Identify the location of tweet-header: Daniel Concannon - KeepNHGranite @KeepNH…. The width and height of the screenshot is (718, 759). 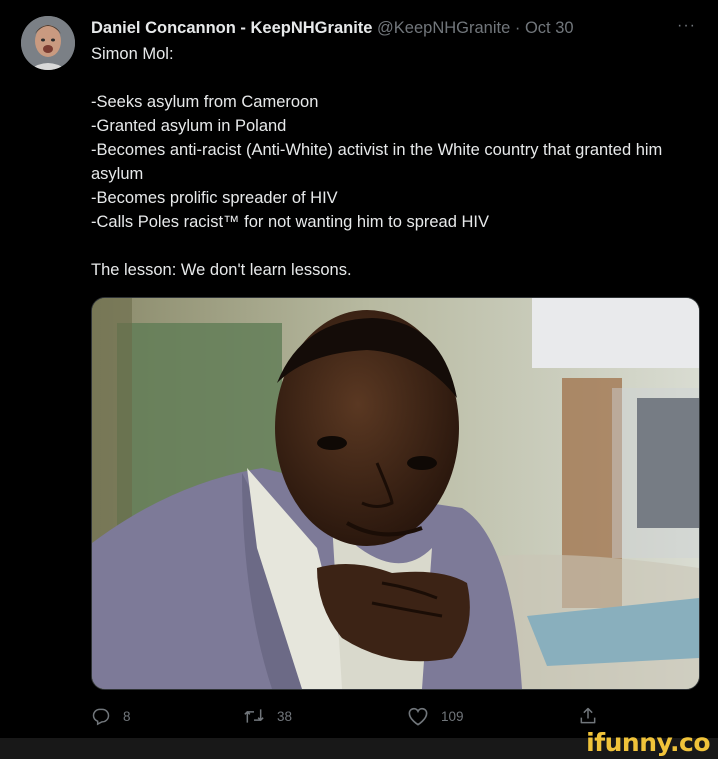
(394, 28).